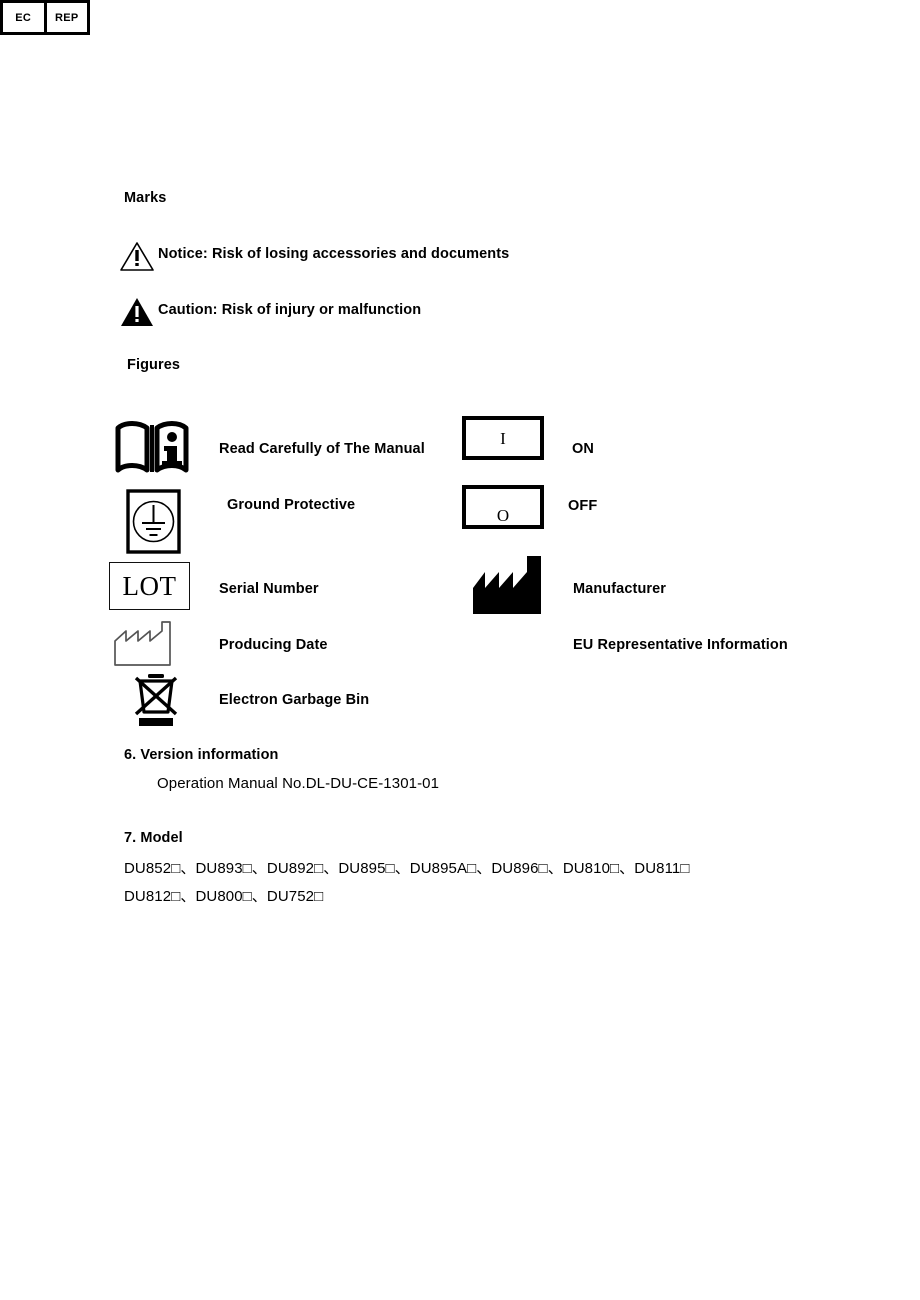 The height and width of the screenshot is (1300, 920). I want to click on operation-manual-number: Operation Manual No.DL-DU-CE-1301-01, so click(298, 783).